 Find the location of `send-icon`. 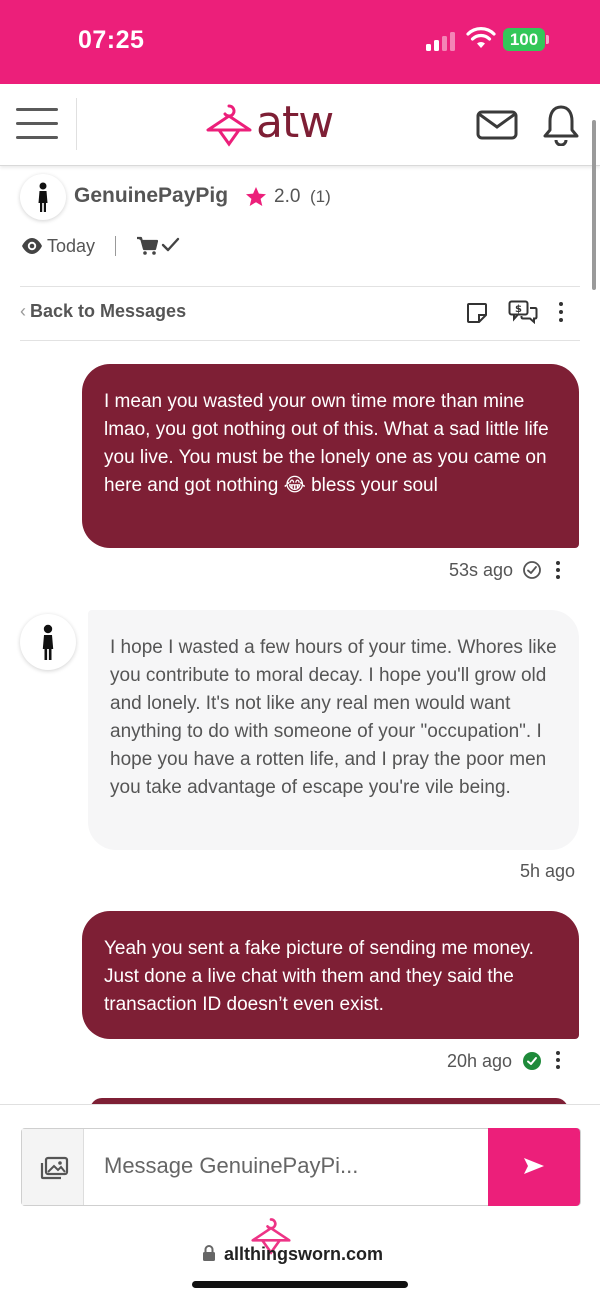

send-icon is located at coordinates (534, 1166).